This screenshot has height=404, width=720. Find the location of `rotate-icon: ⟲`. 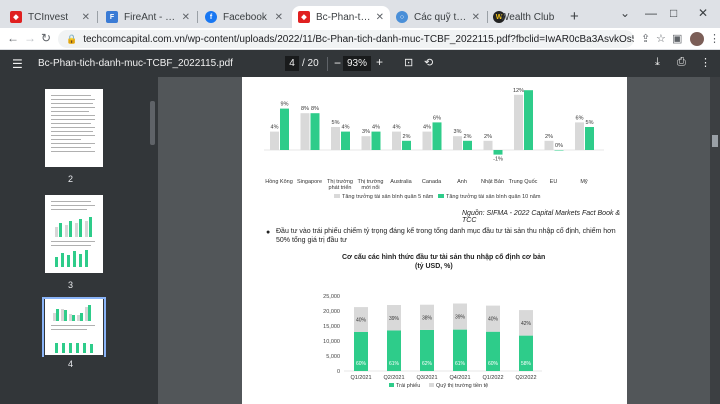

rotate-icon: ⟲ is located at coordinates (428, 62).